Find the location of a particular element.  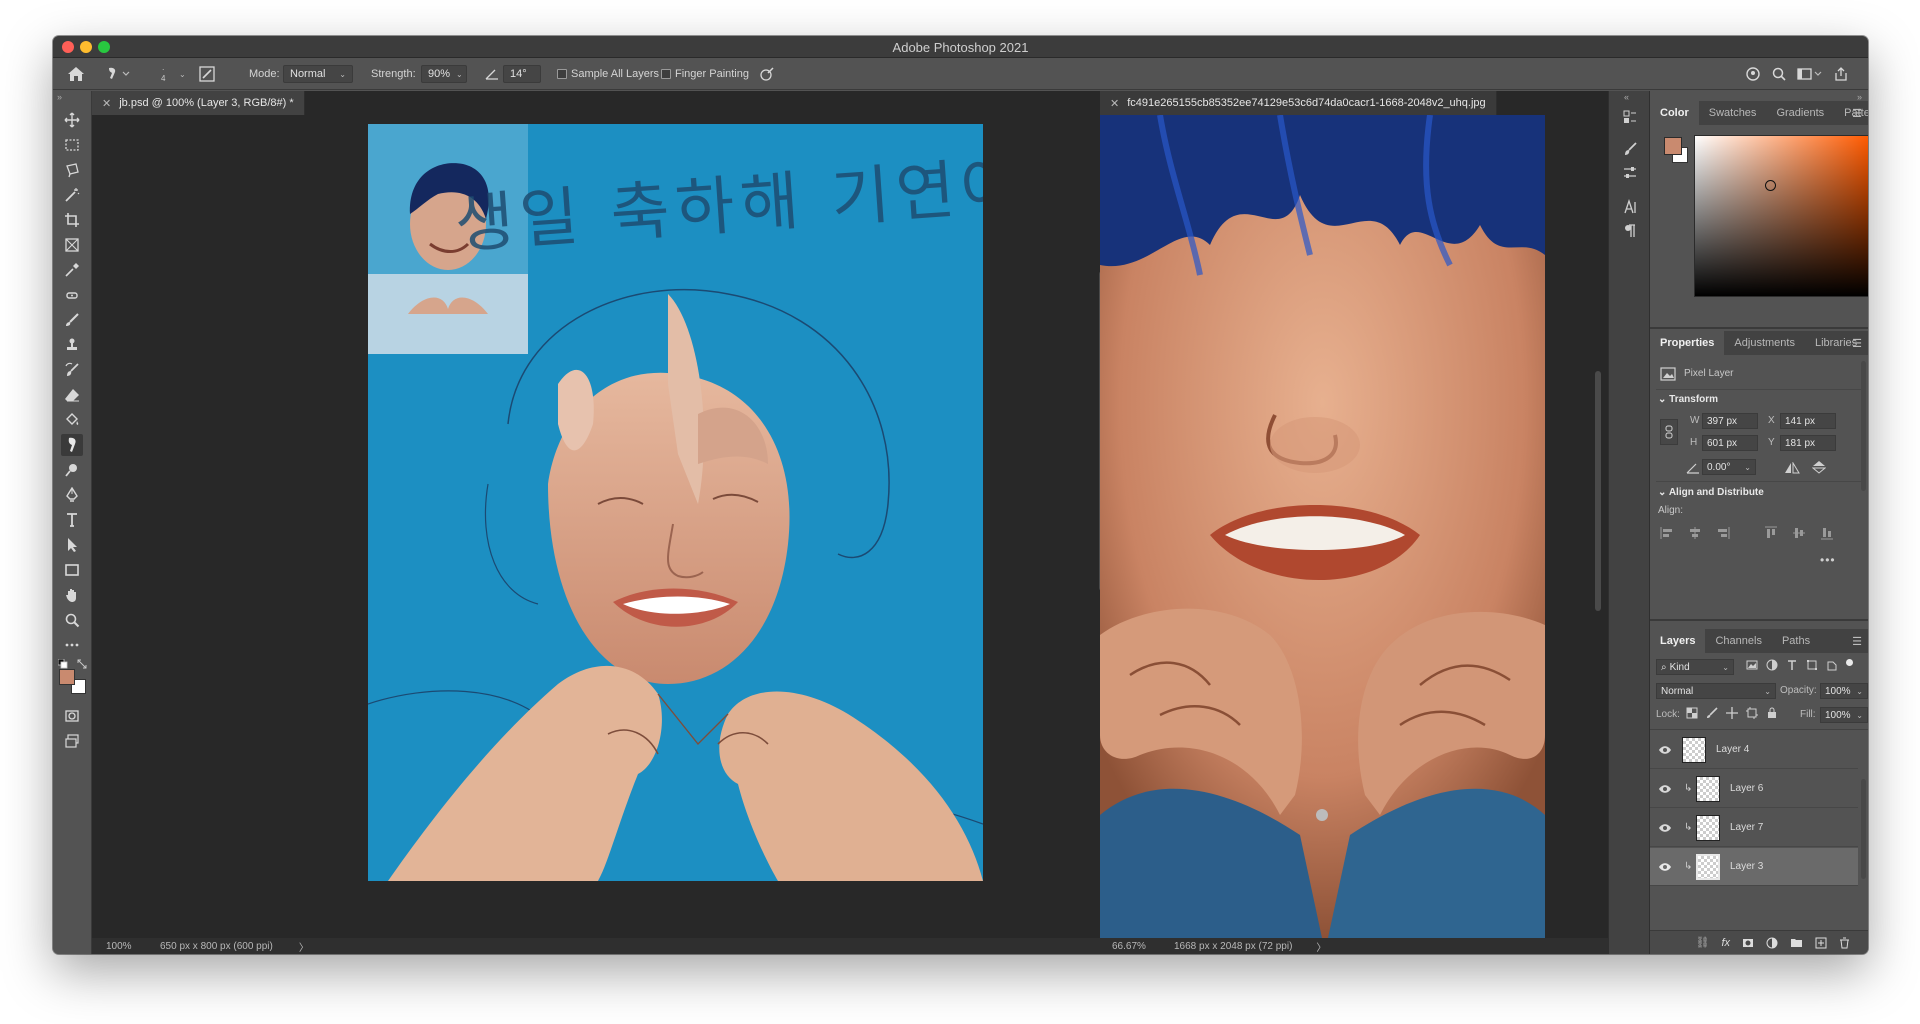

zoom-tool-icon is located at coordinates (72, 620).